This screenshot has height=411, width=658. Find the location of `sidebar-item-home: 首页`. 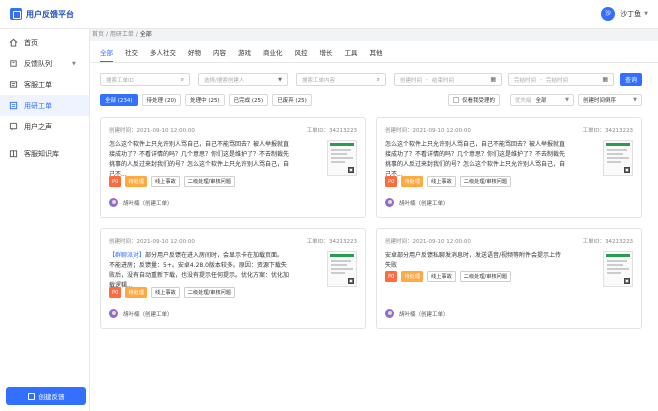

sidebar-item-home: 首页 is located at coordinates (44, 42).